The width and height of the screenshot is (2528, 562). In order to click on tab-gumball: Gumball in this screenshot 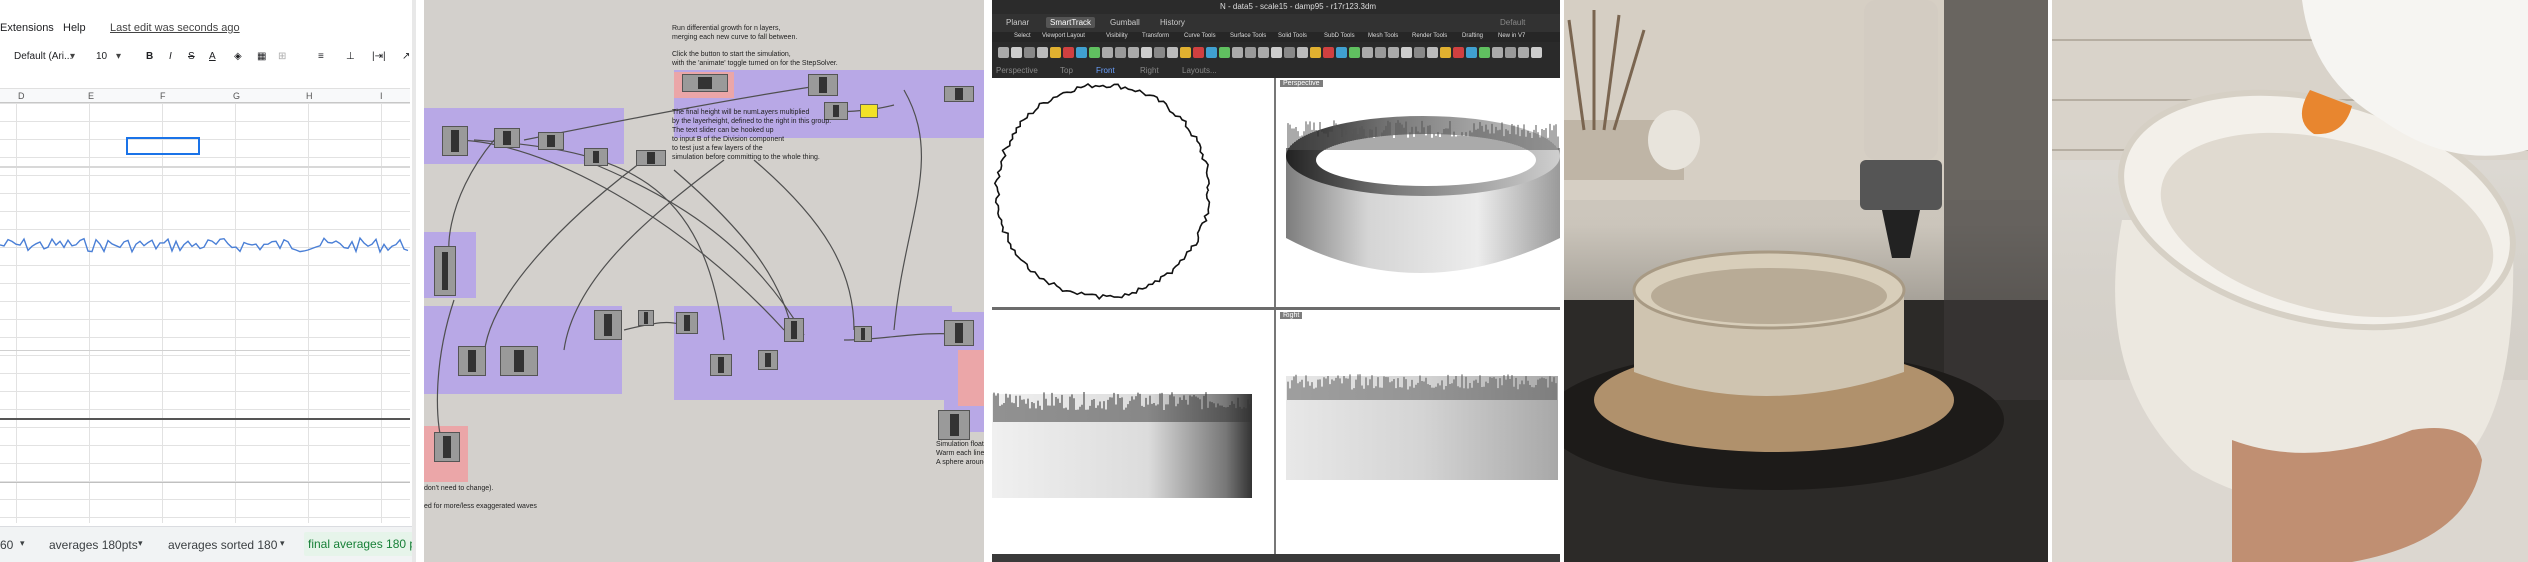, I will do `click(1125, 22)`.